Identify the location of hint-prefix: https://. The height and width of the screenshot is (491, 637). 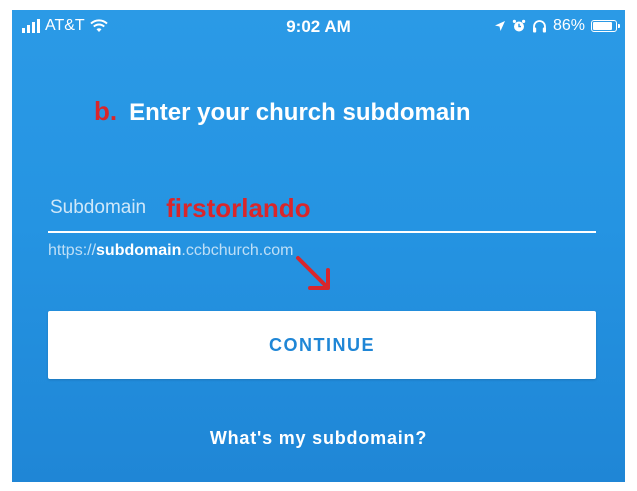
(72, 250).